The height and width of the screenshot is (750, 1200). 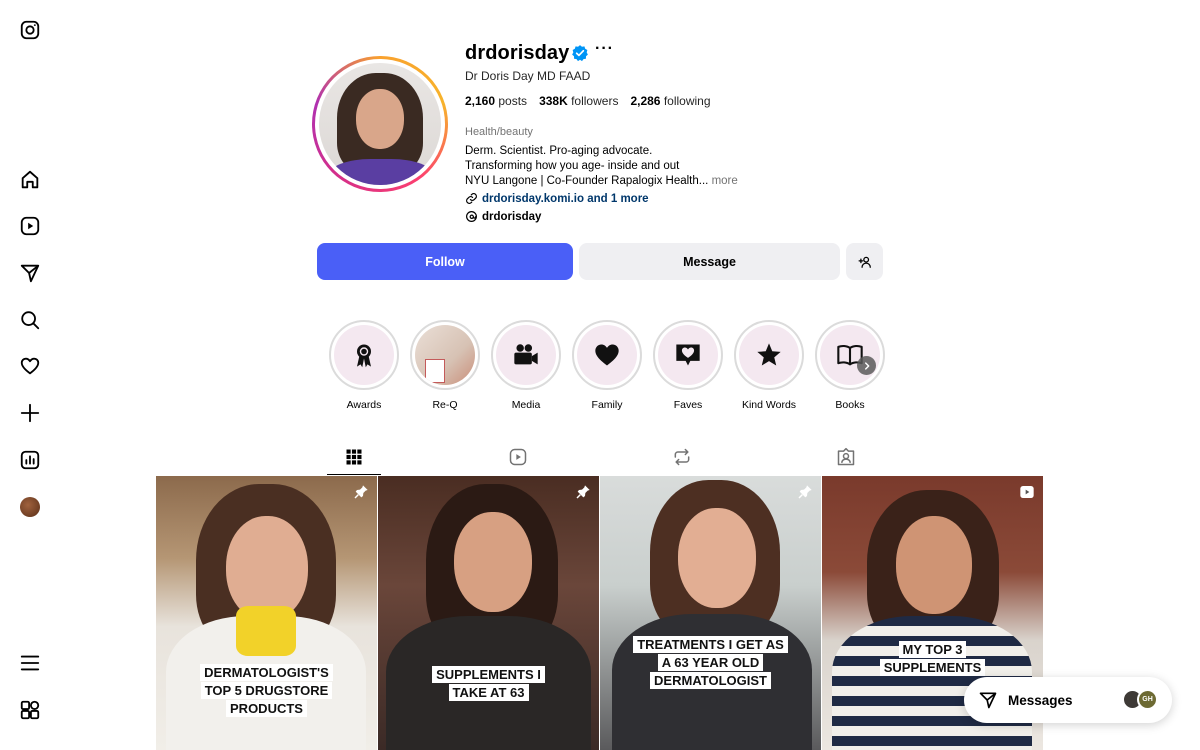 What do you see at coordinates (445, 261) in the screenshot?
I see `follow-button: Follow` at bounding box center [445, 261].